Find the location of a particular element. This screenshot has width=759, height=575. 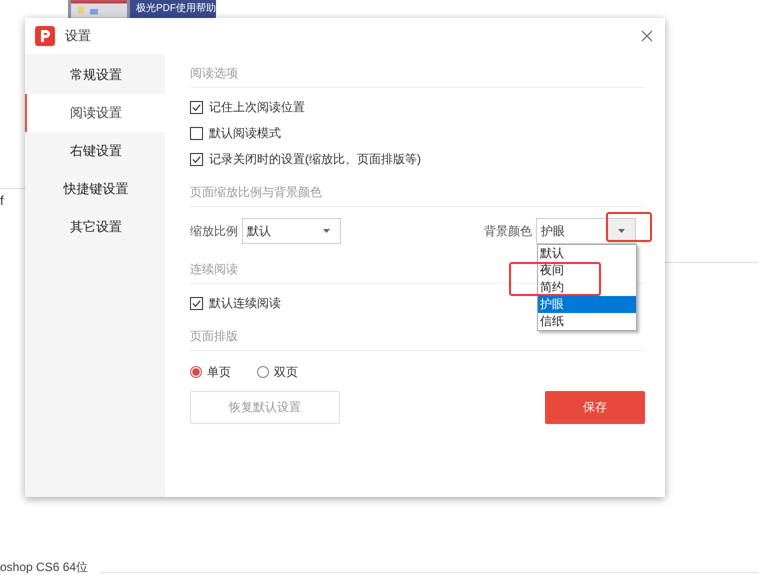

dropdown-option: 简约 is located at coordinates (587, 287).